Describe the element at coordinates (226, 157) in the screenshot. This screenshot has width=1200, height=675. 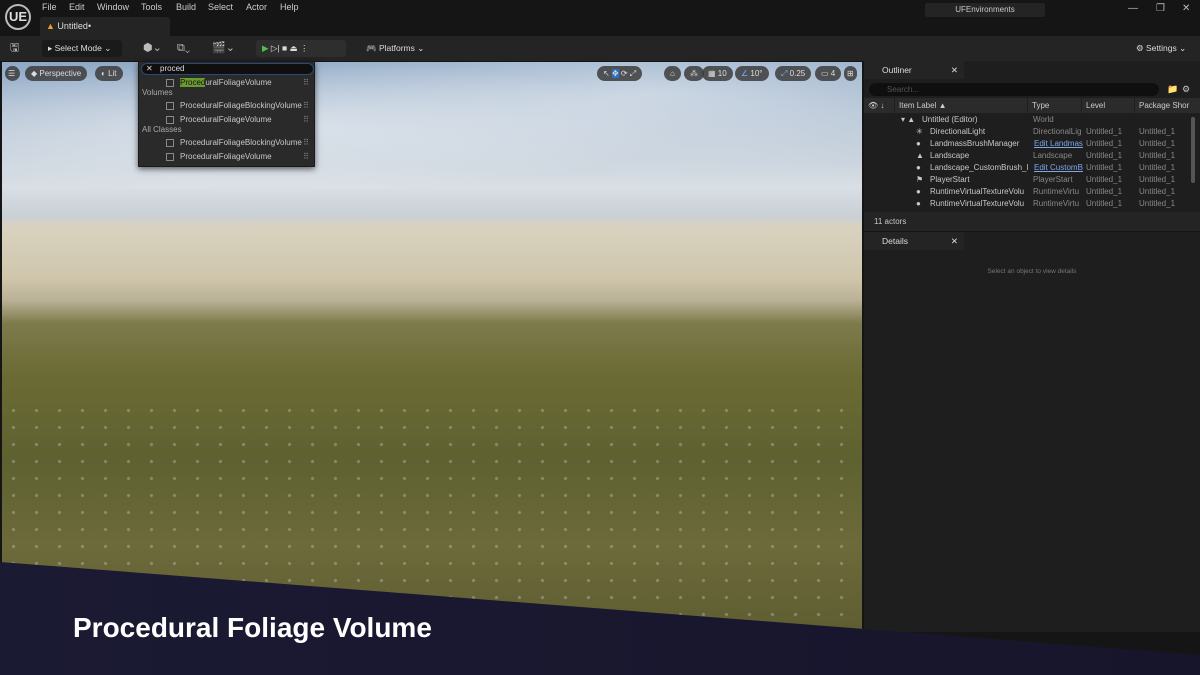
I see `search-result: ProceduralFoliageVolume ⠿` at that location.